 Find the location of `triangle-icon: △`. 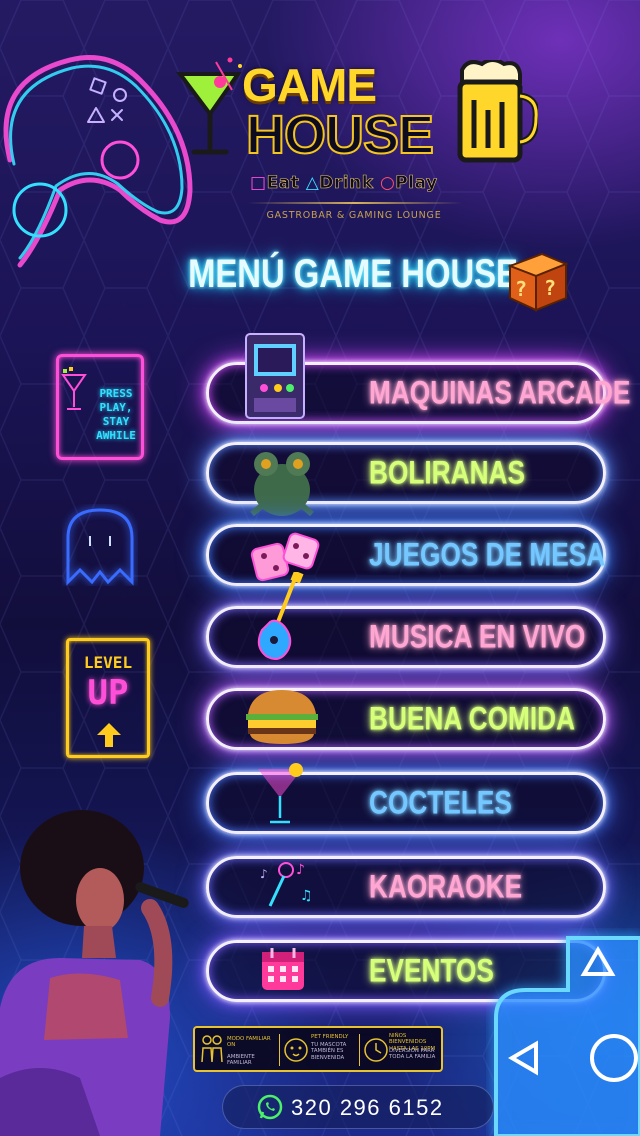

triangle-icon: △ is located at coordinates (312, 183).